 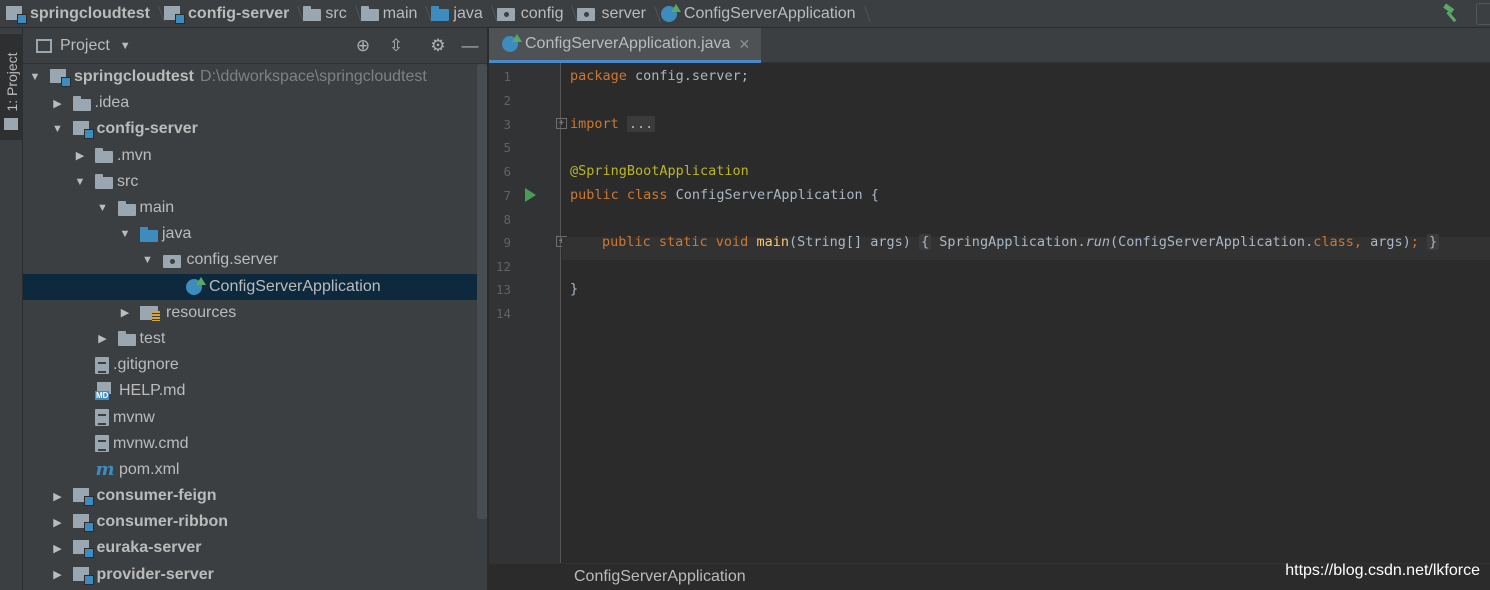 I want to click on fold-close-brace: }, so click(x=1433, y=242).